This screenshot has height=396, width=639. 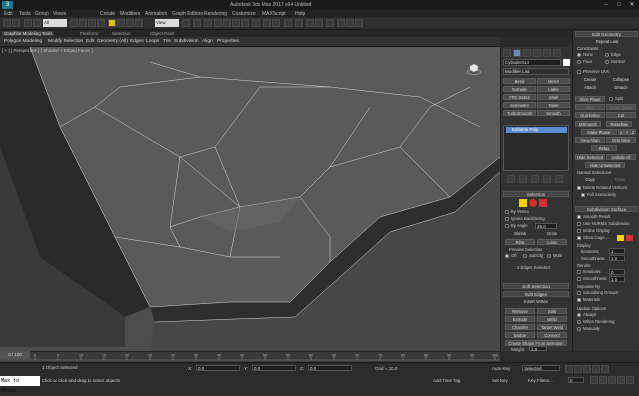 I want to click on material-editor-icon, so click(x=330, y=23).